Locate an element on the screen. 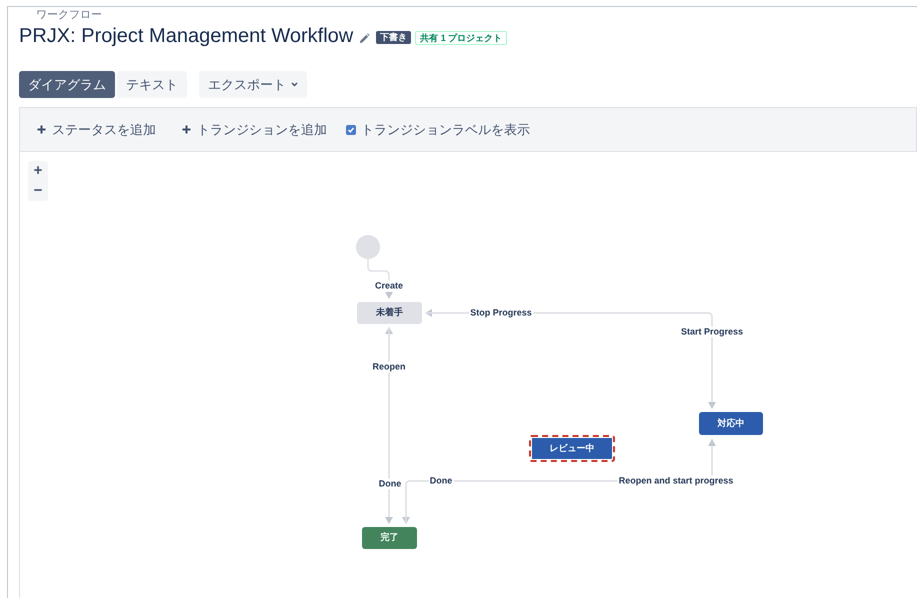 The height and width of the screenshot is (598, 917). add-status-button: ステータスを追加 is located at coordinates (96, 130).